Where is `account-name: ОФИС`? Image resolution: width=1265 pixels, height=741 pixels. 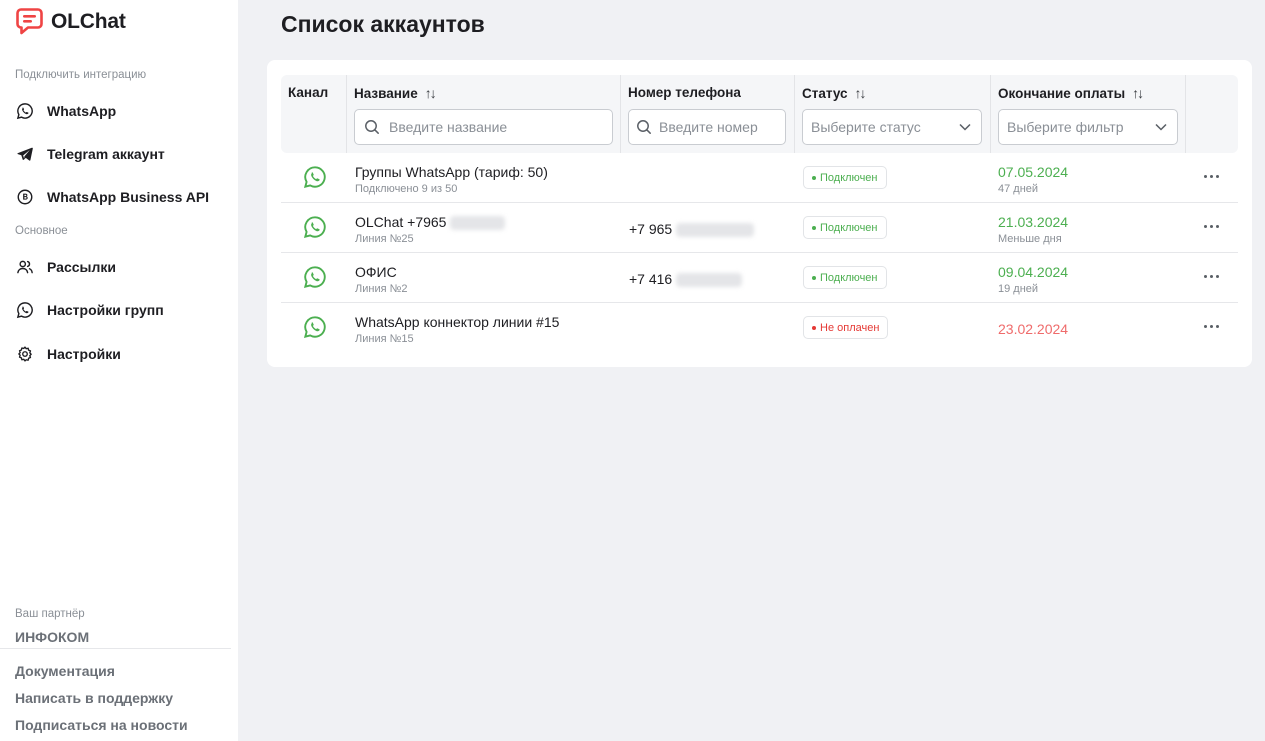
account-name: ОФИС is located at coordinates (376, 272).